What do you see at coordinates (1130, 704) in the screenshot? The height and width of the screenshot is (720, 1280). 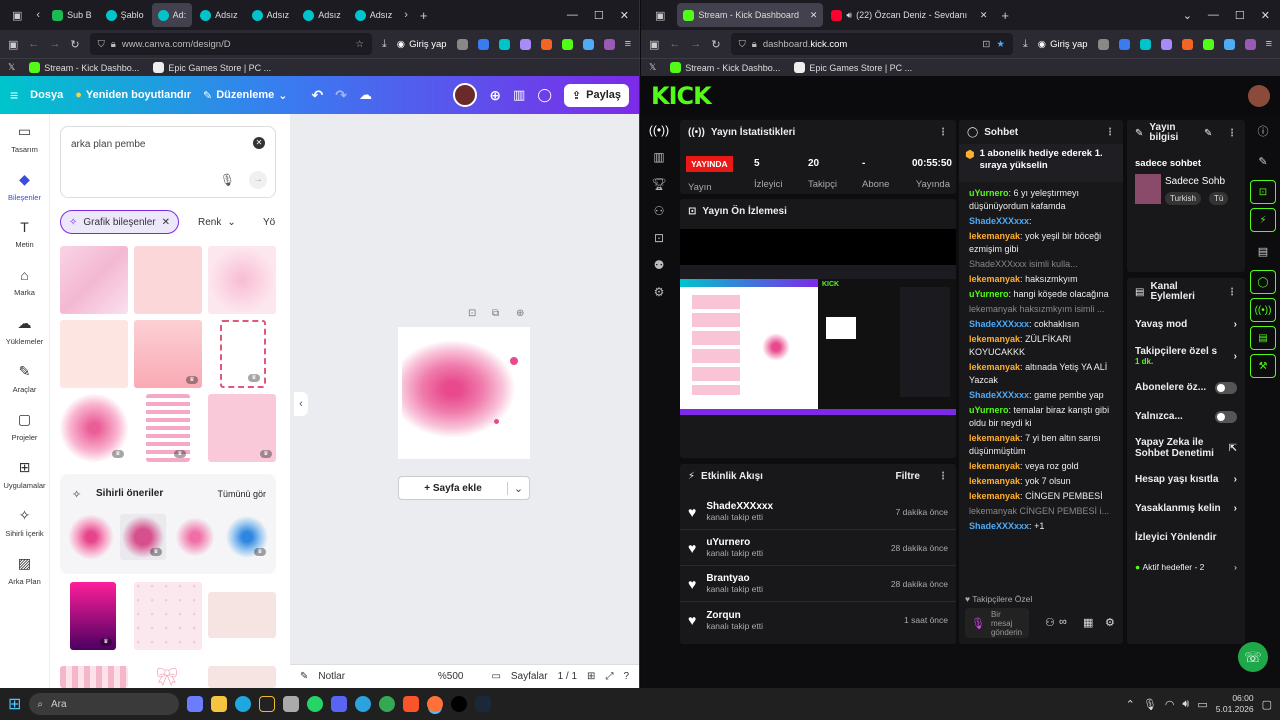 I see `tray-chevron-icon: ⌃` at bounding box center [1130, 704].